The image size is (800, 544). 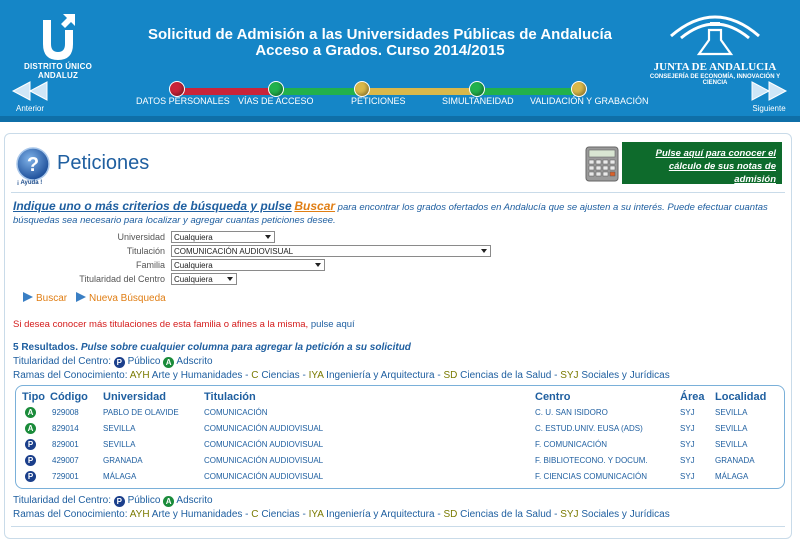 What do you see at coordinates (692, 397) in the screenshot?
I see `column-header-area: Área` at bounding box center [692, 397].